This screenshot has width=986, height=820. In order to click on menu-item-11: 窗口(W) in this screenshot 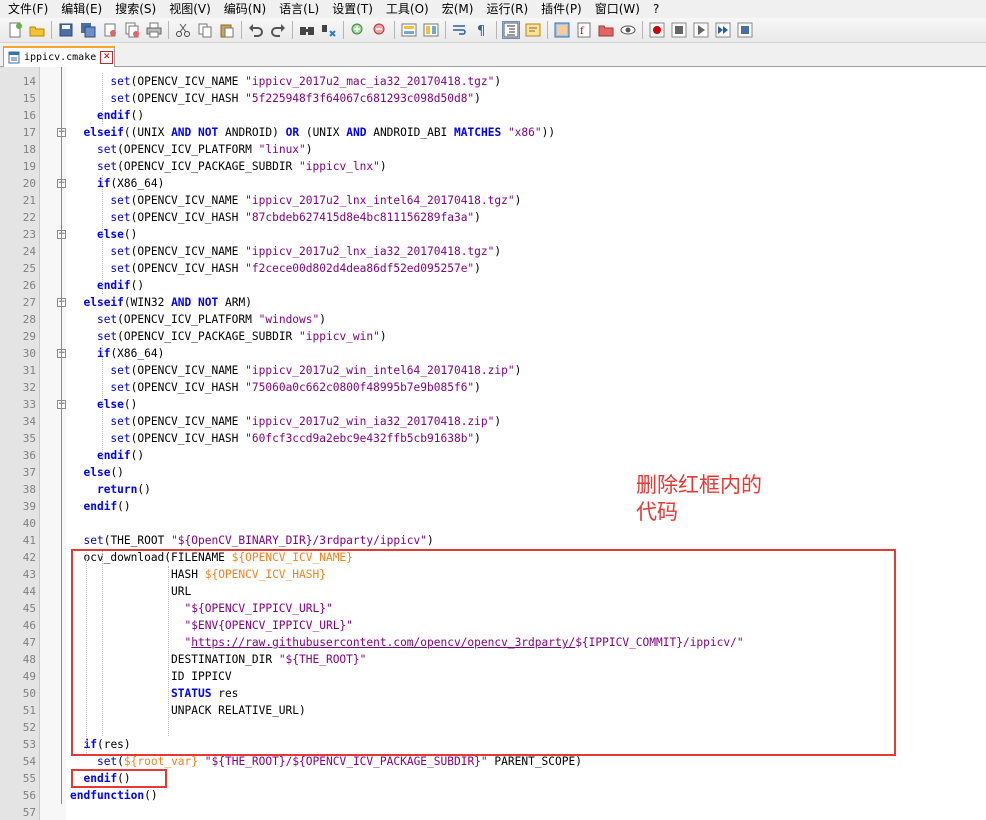, I will do `click(616, 9)`.